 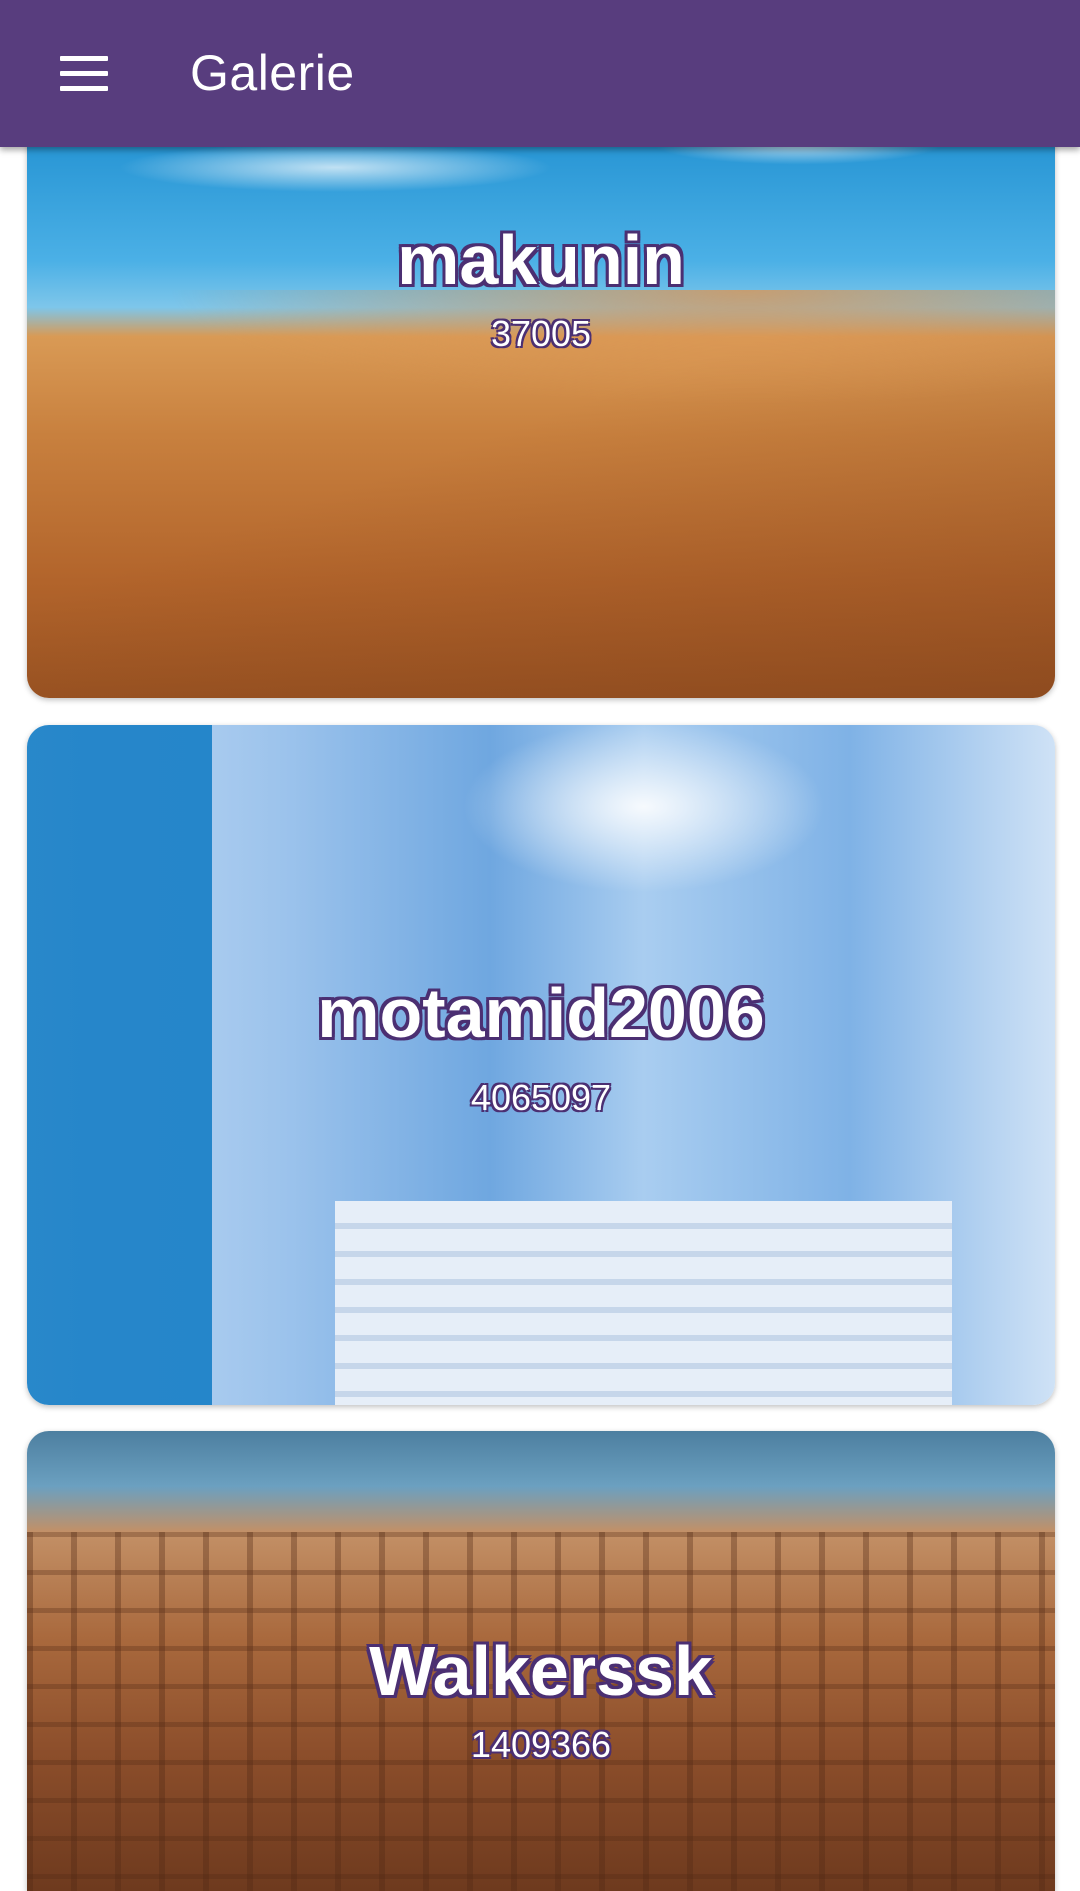 What do you see at coordinates (541, 1013) in the screenshot?
I see `gallery-card-name: motamid2006` at bounding box center [541, 1013].